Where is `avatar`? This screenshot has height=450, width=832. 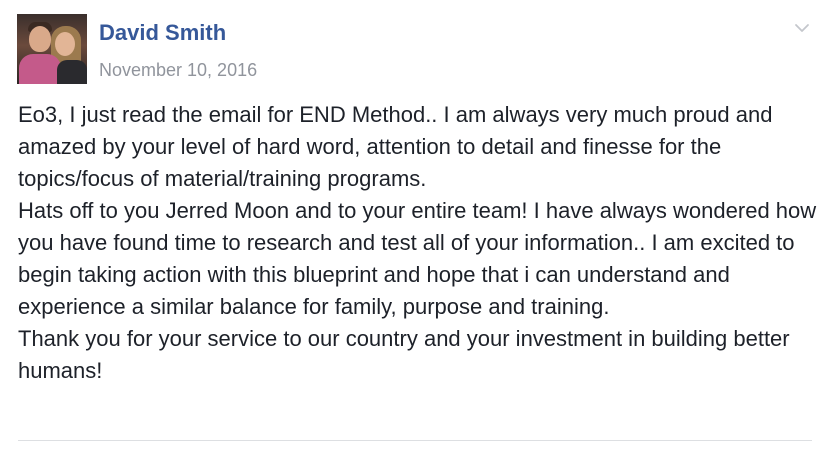 avatar is located at coordinates (52, 49).